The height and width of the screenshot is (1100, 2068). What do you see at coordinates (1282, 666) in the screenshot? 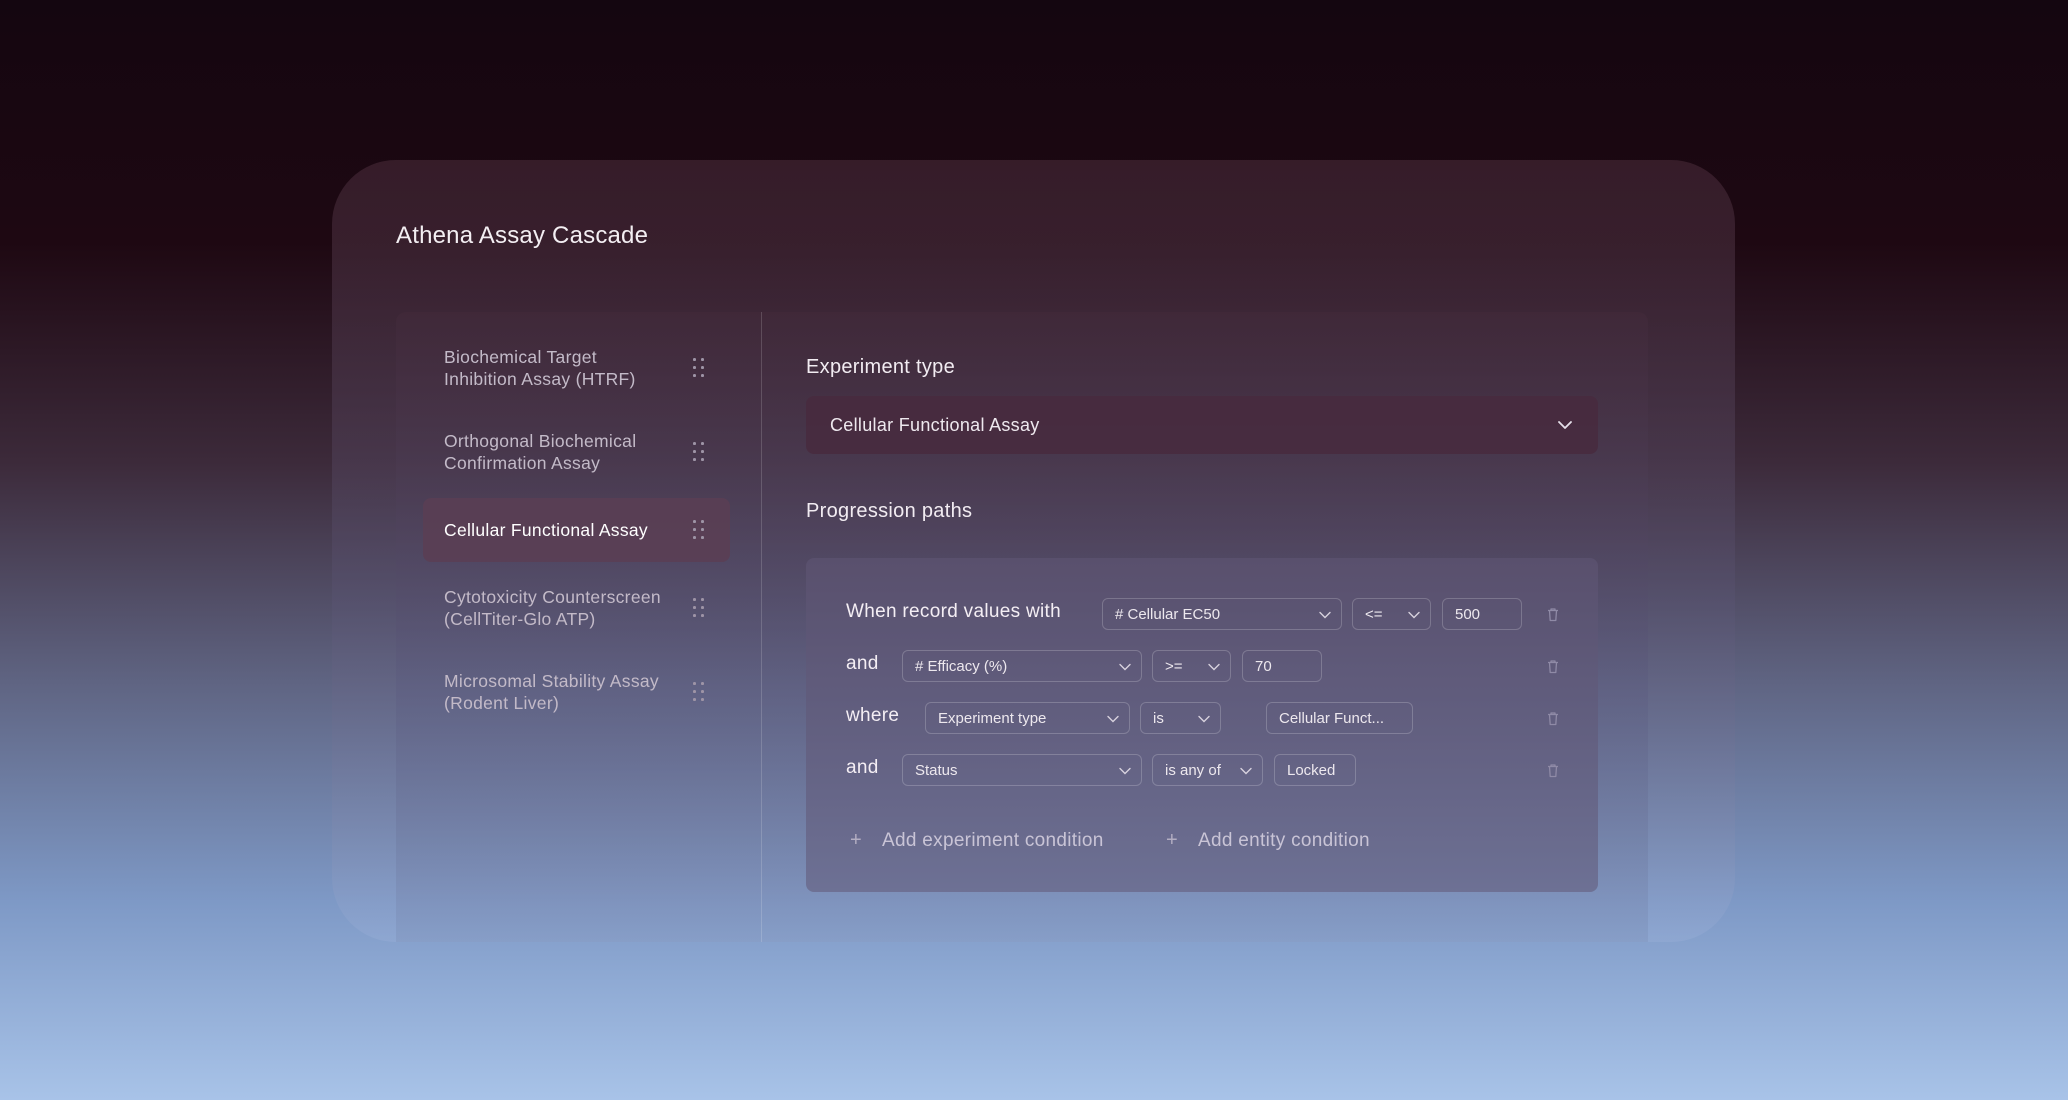
I see `condition-value-input: 70` at bounding box center [1282, 666].